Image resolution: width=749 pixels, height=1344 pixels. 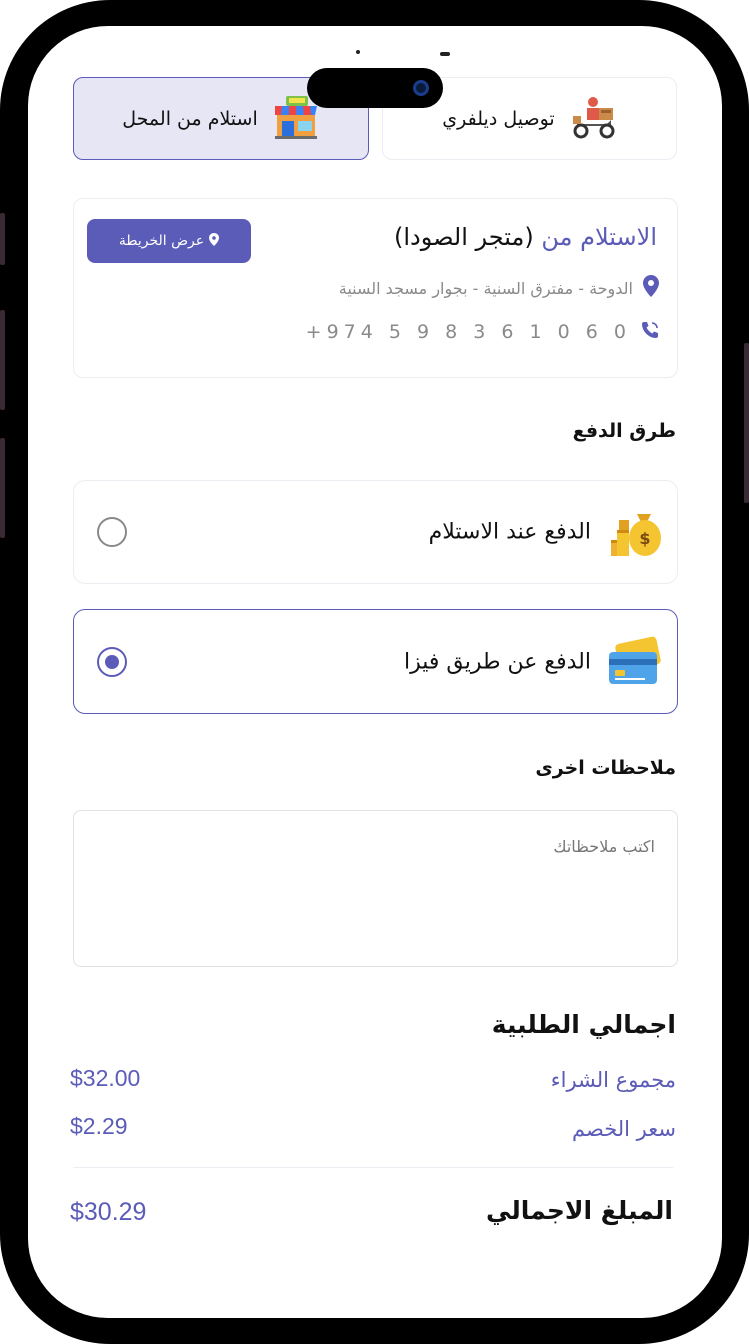 I want to click on payment-option-visa-label: الدفع عن طريق فيزا, so click(x=497, y=661).